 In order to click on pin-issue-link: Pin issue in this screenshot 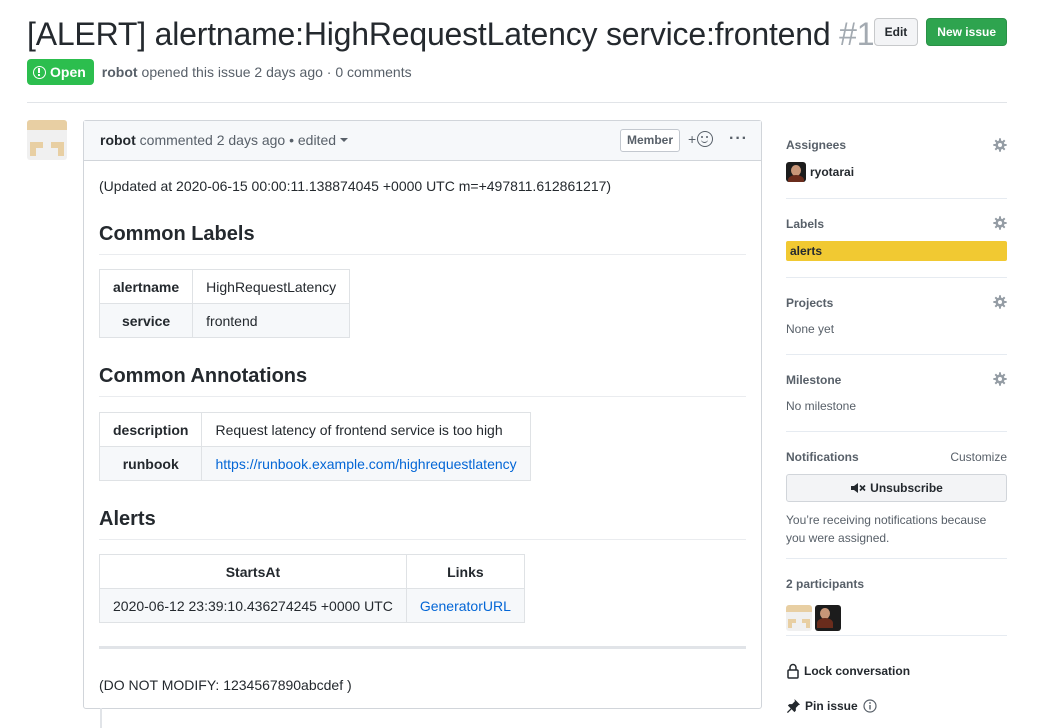, I will do `click(831, 705)`.